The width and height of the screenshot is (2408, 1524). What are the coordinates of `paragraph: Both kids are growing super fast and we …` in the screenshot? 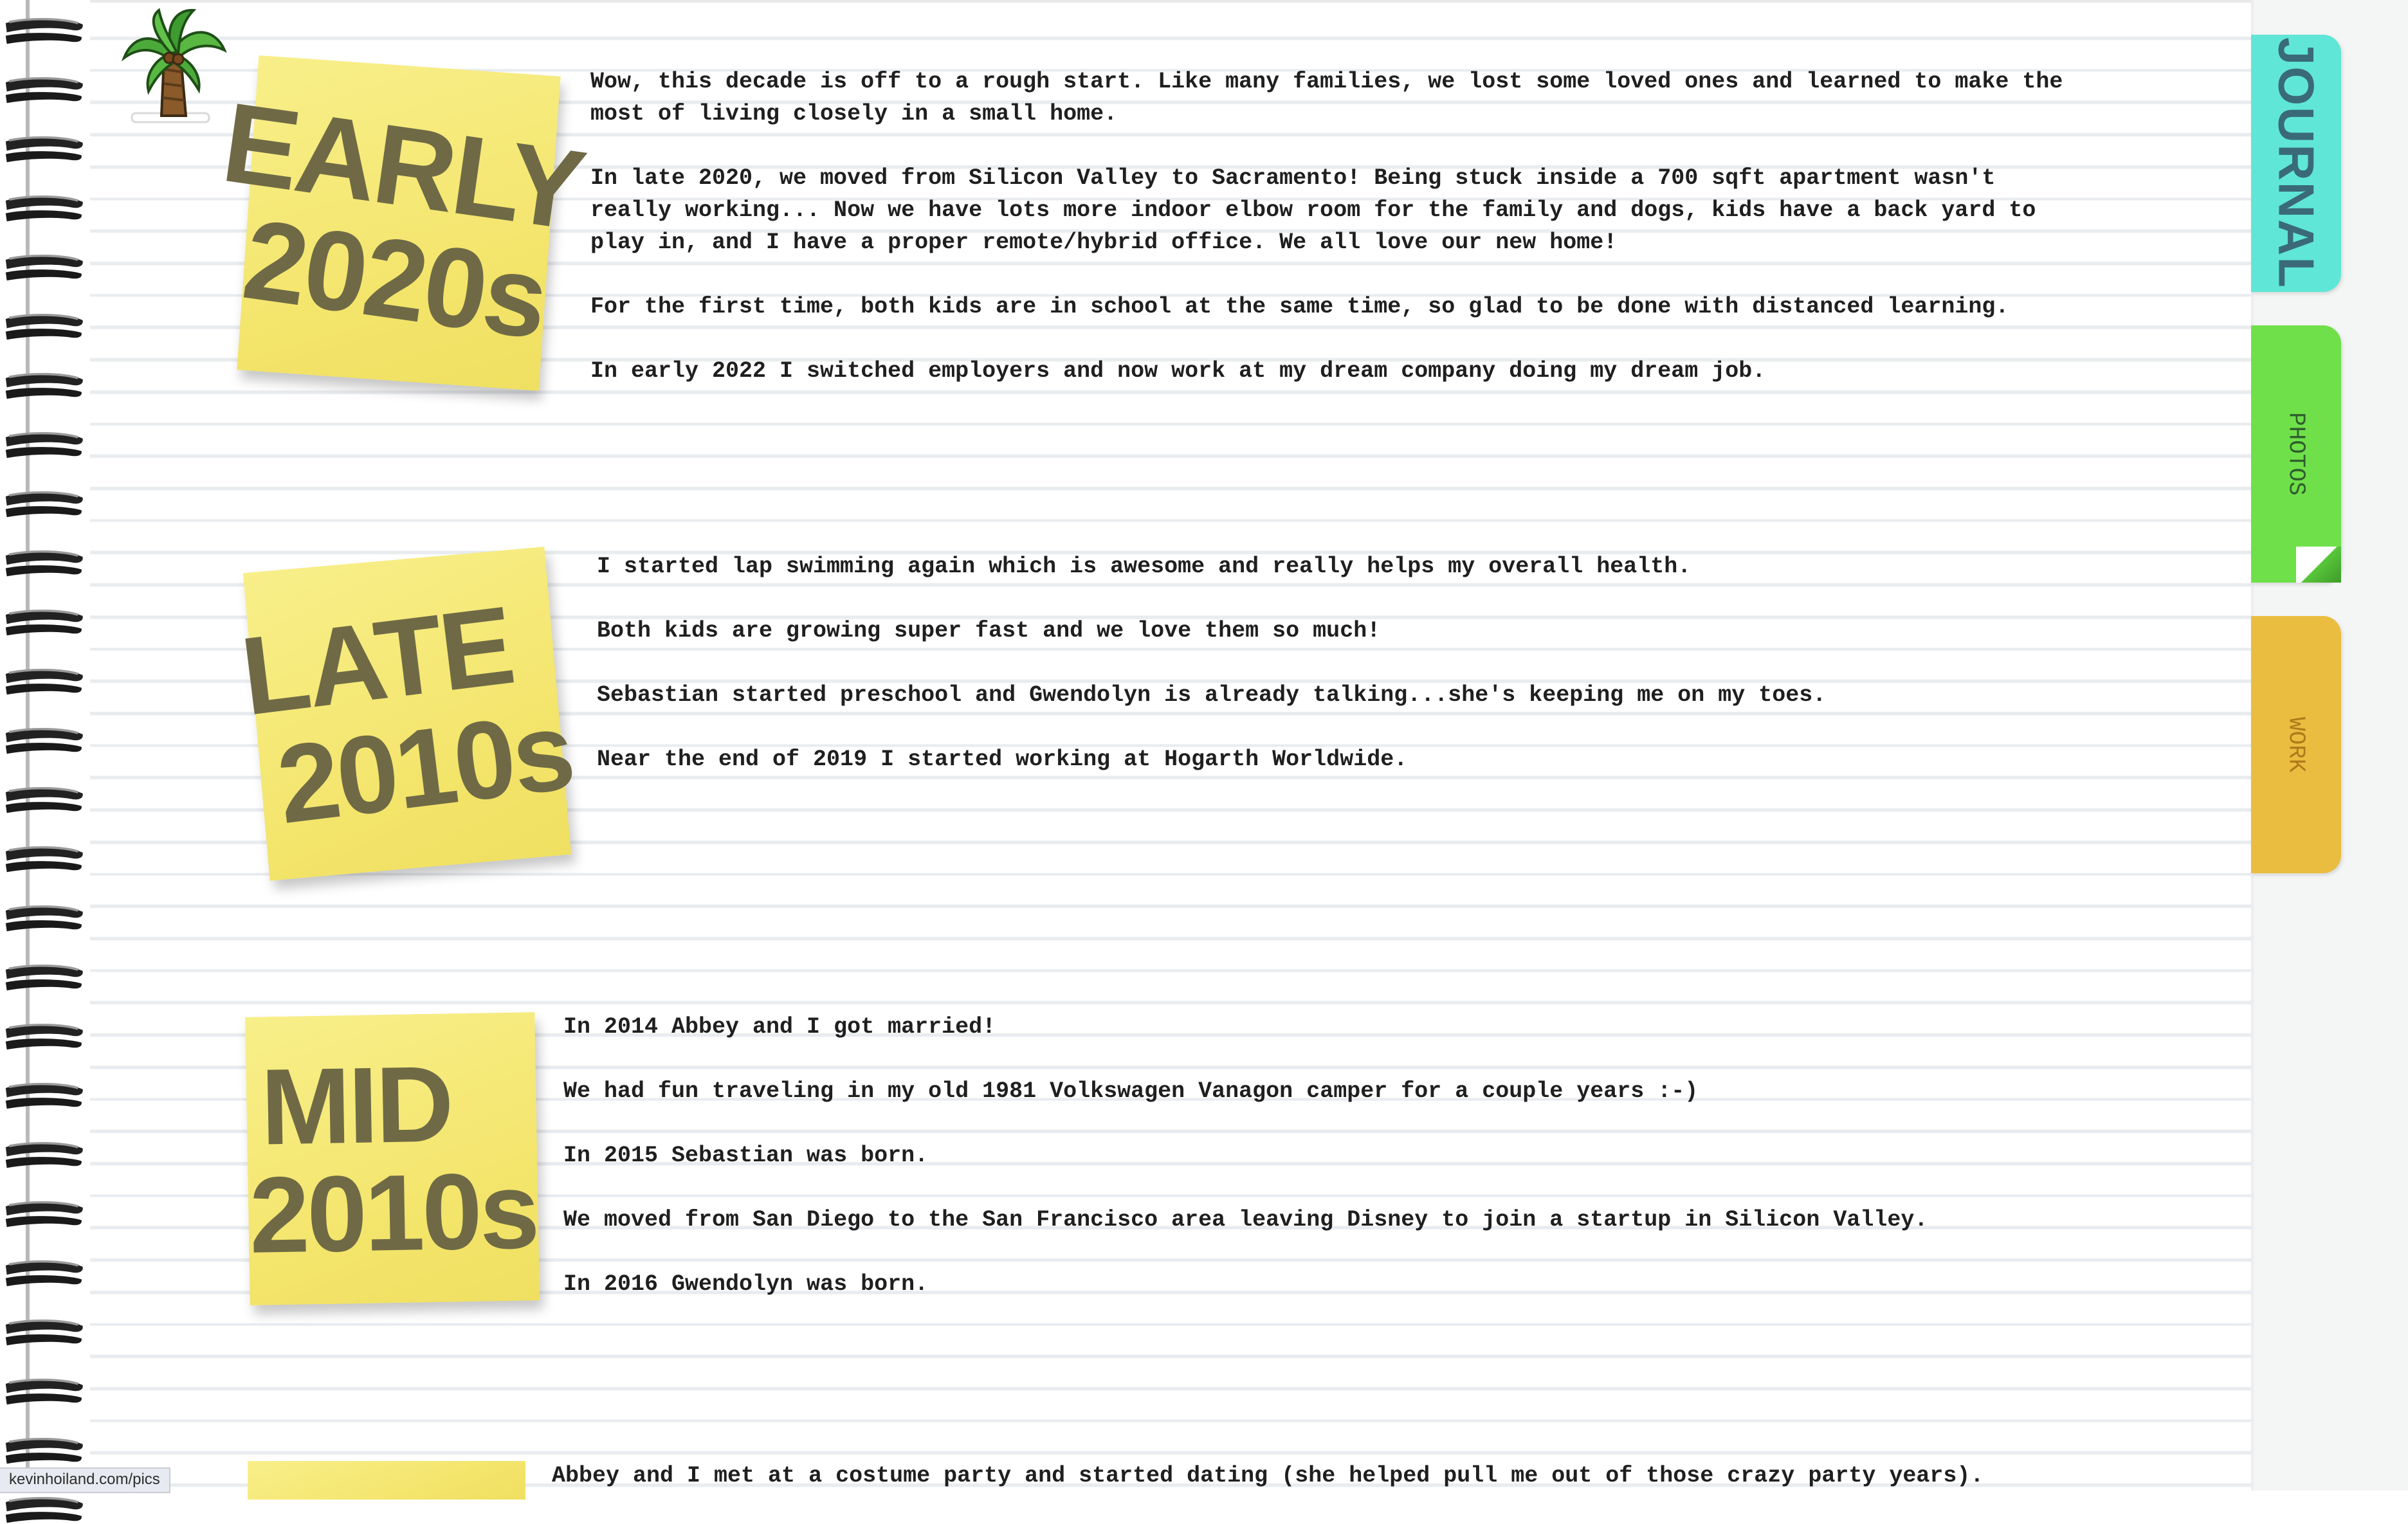 It's located at (989, 631).